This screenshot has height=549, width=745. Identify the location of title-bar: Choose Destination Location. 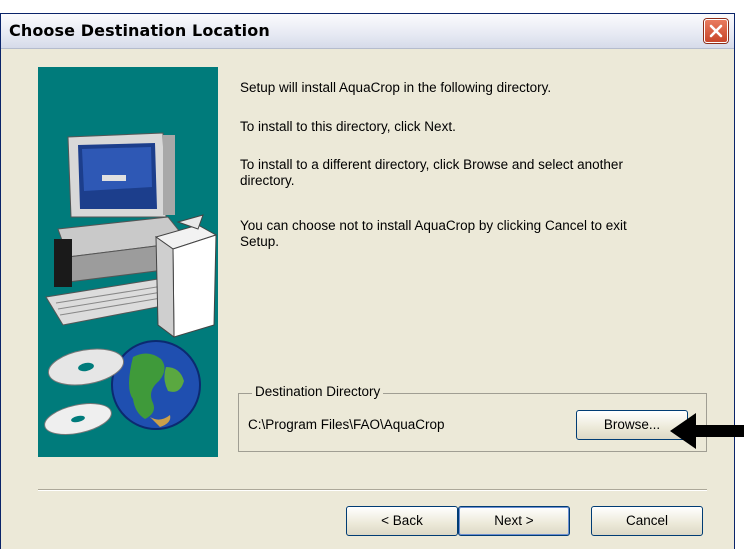
(367, 31).